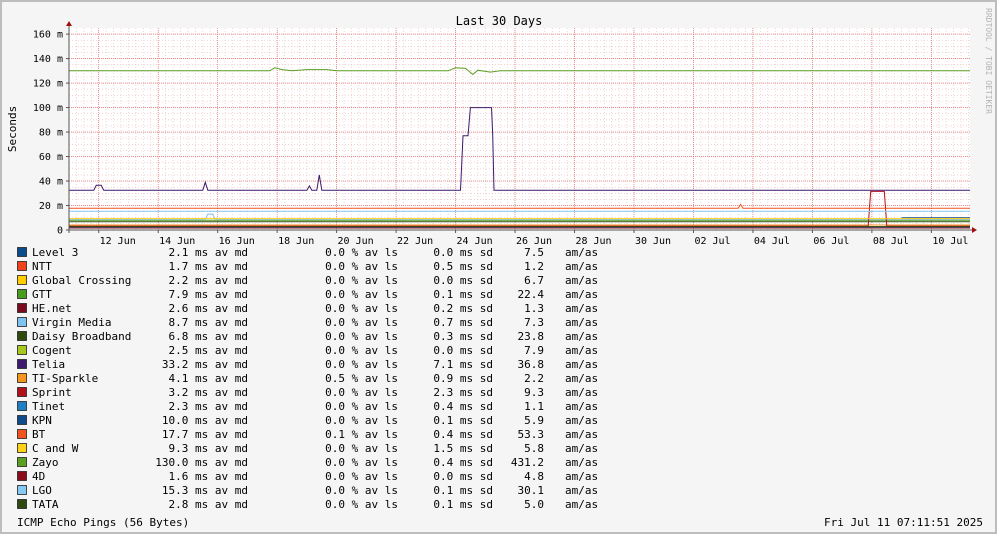 The height and width of the screenshot is (534, 997). Describe the element at coordinates (463, 308) in the screenshot. I see `legend-sd: 0.2 ms sd` at that location.